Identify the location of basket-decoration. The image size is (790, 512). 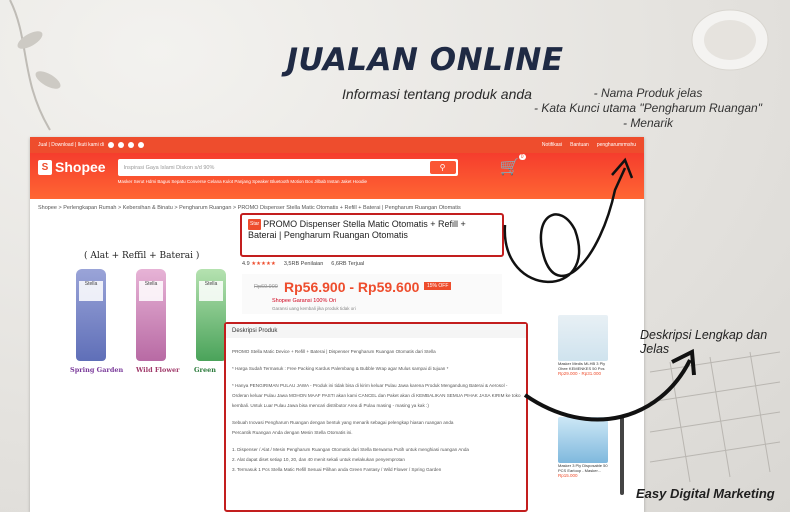
(715, 417).